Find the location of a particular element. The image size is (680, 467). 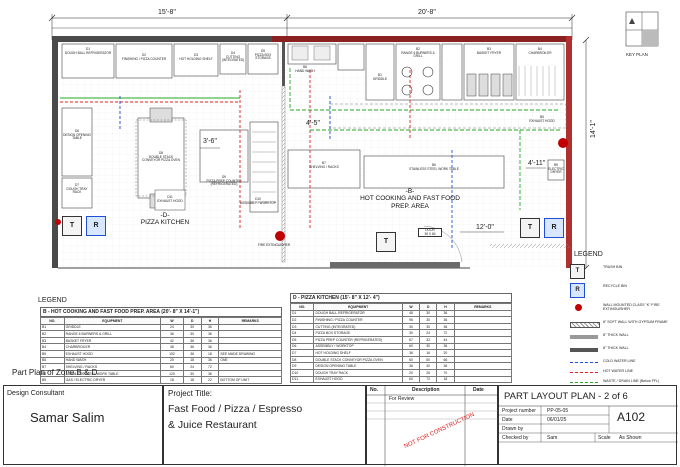

dimension-right: 14'-1" is located at coordinates (593, 129).